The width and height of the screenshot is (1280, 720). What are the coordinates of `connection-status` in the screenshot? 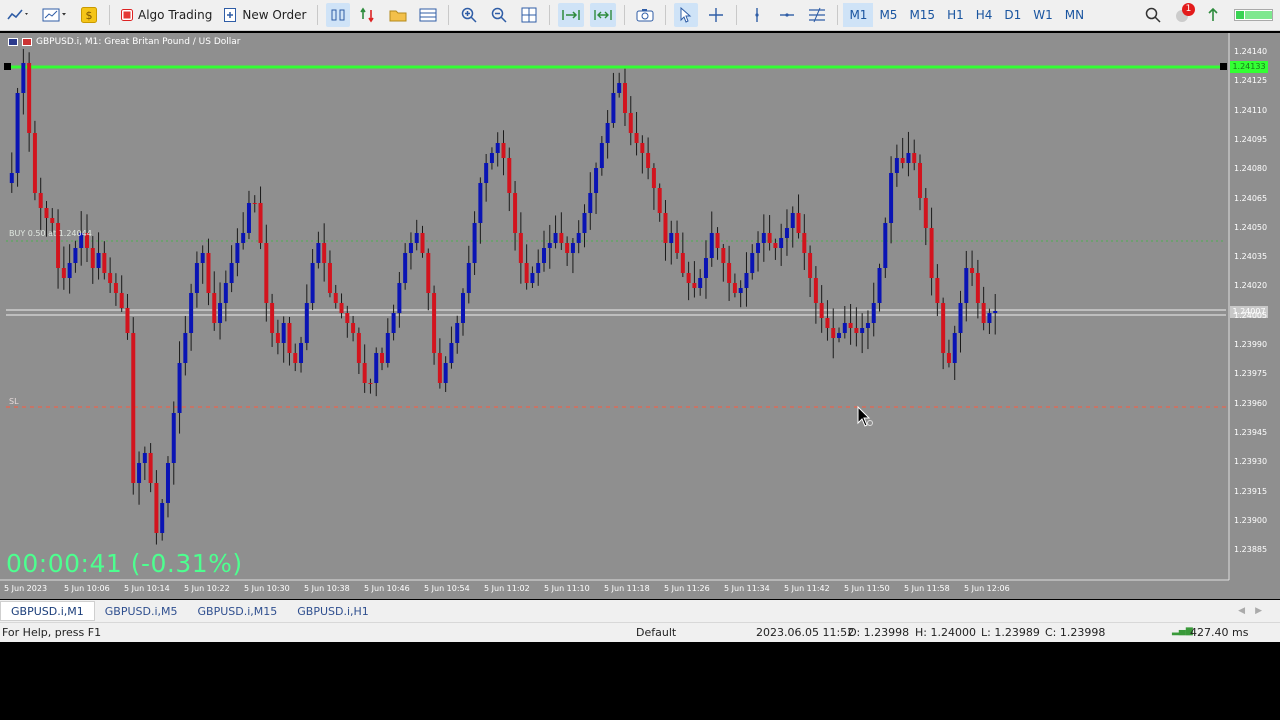 It's located at (1254, 15).